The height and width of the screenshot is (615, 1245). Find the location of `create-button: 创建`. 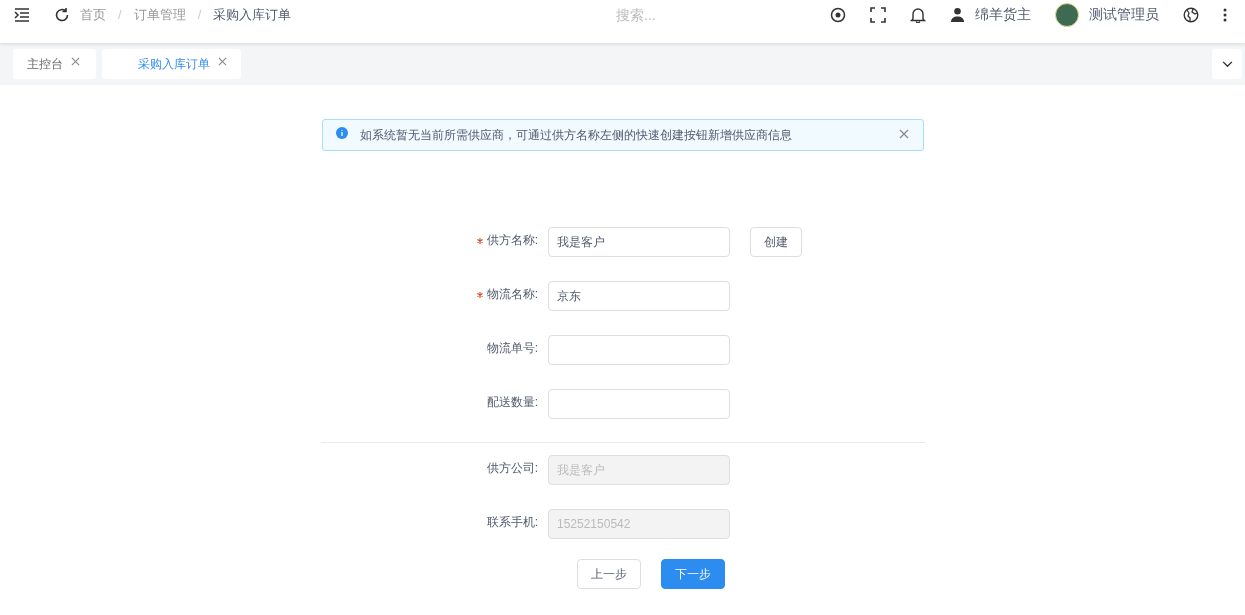

create-button: 创建 is located at coordinates (776, 242).